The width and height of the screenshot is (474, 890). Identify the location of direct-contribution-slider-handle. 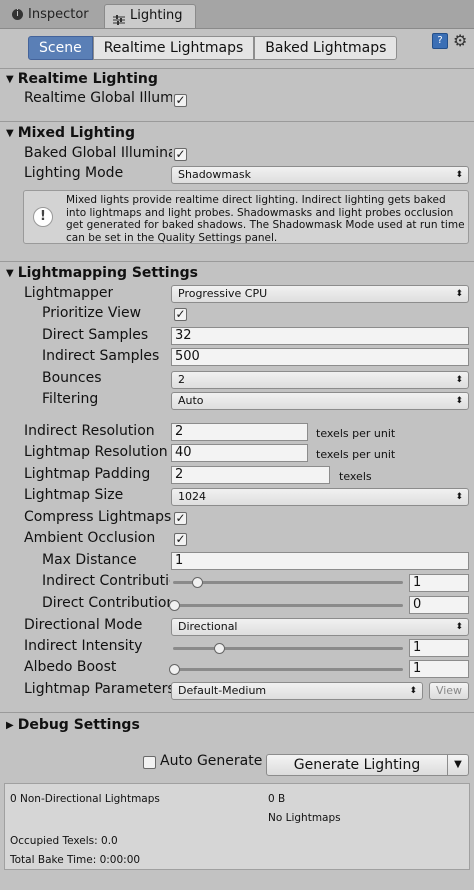
(174, 605).